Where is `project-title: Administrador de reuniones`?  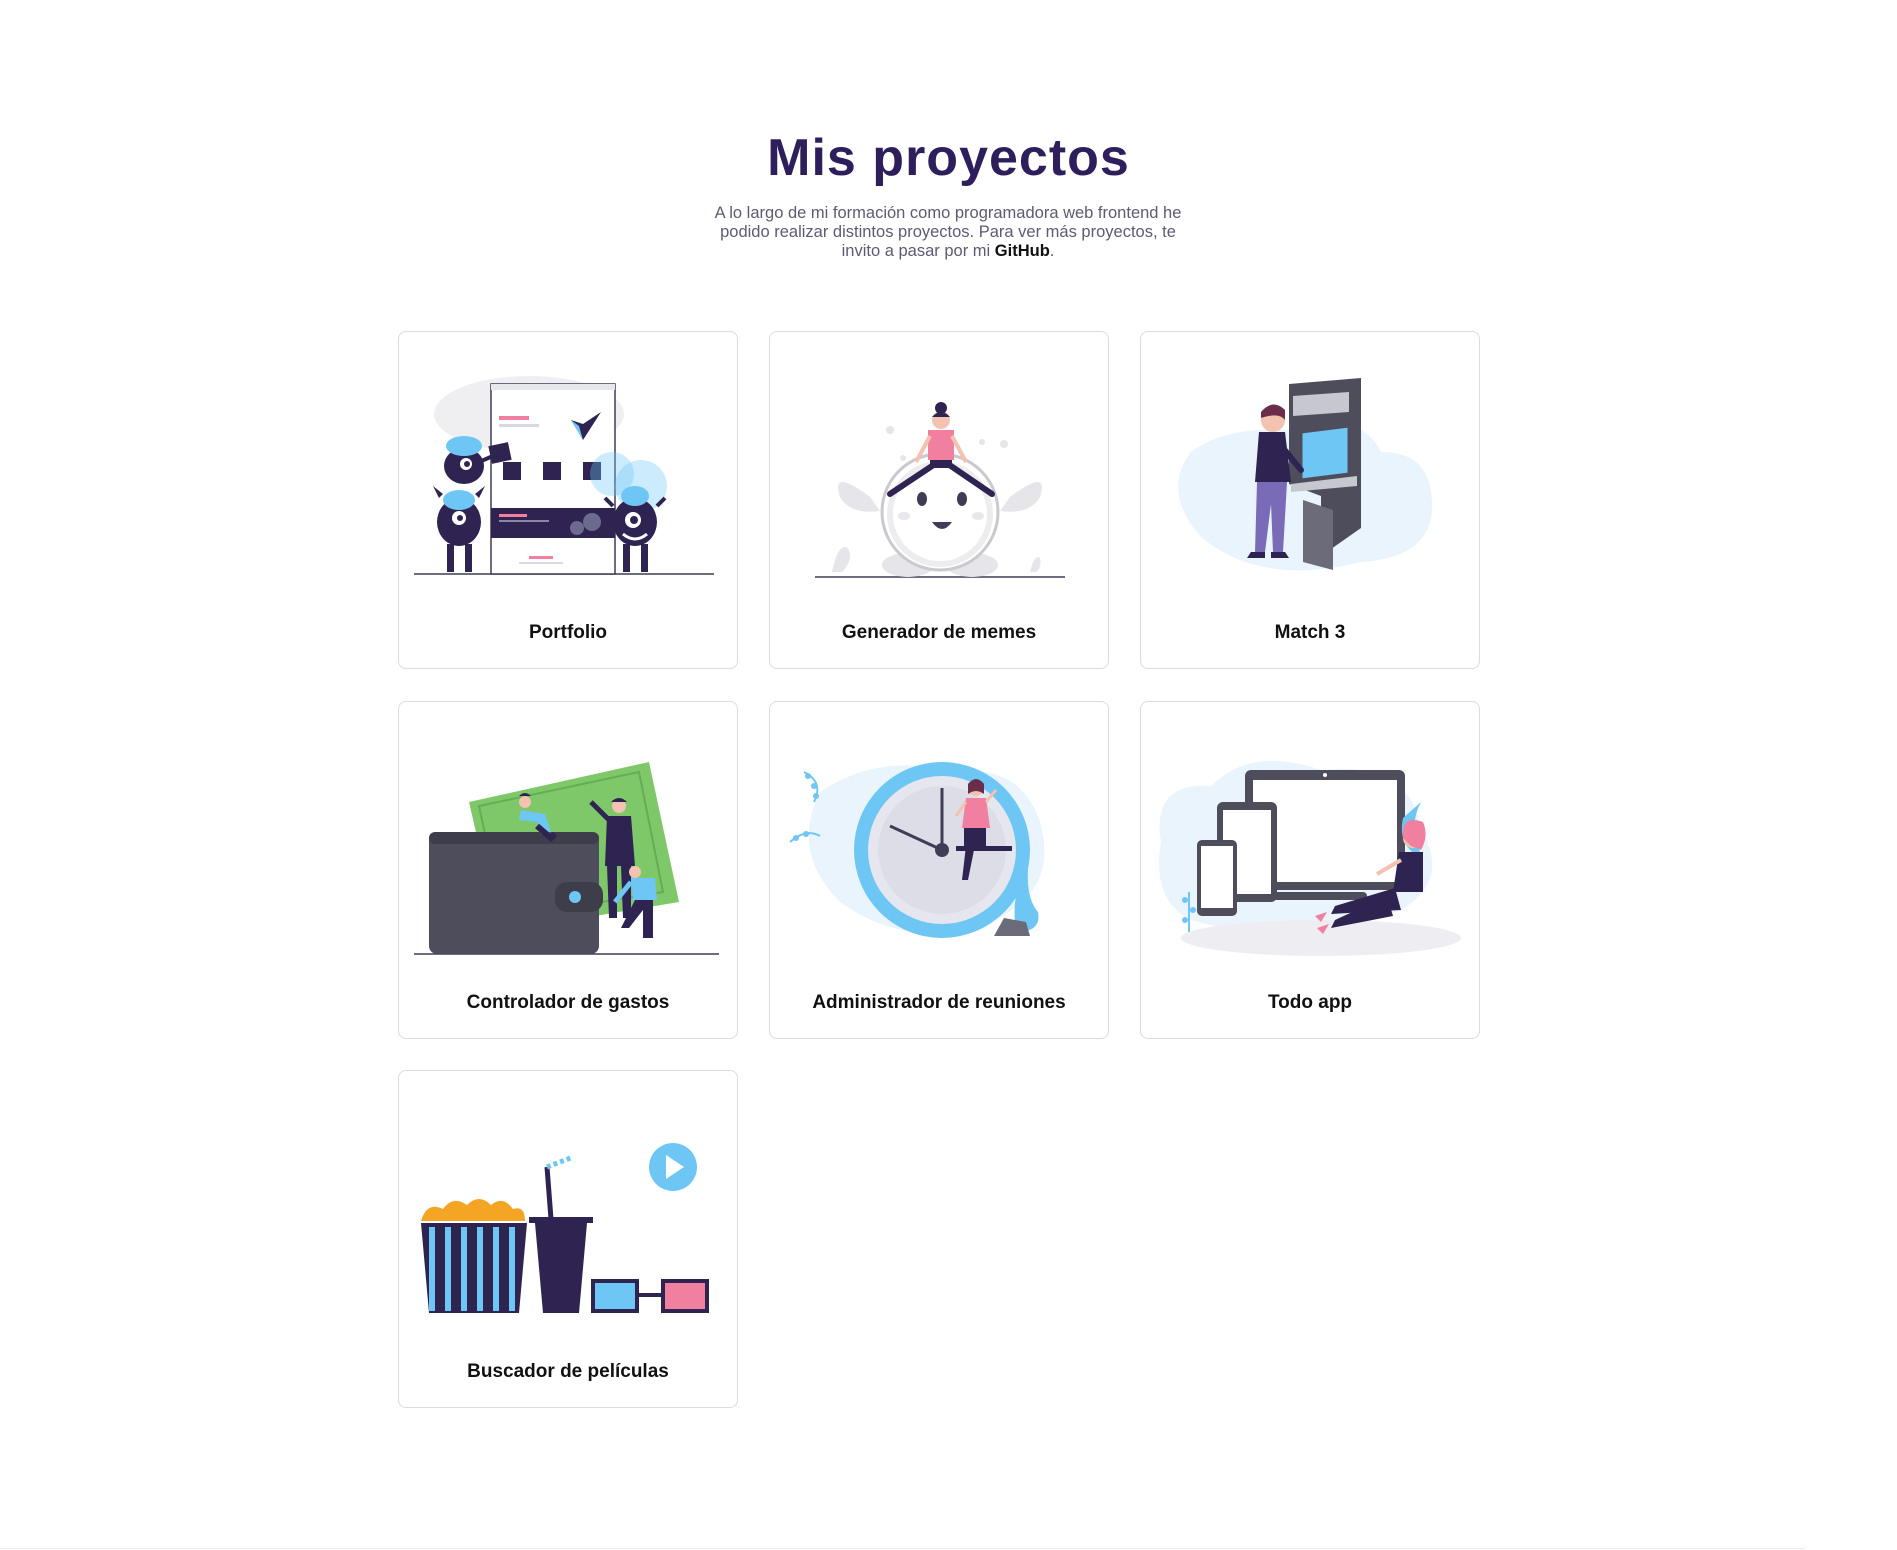 project-title: Administrador de reuniones is located at coordinates (939, 1002).